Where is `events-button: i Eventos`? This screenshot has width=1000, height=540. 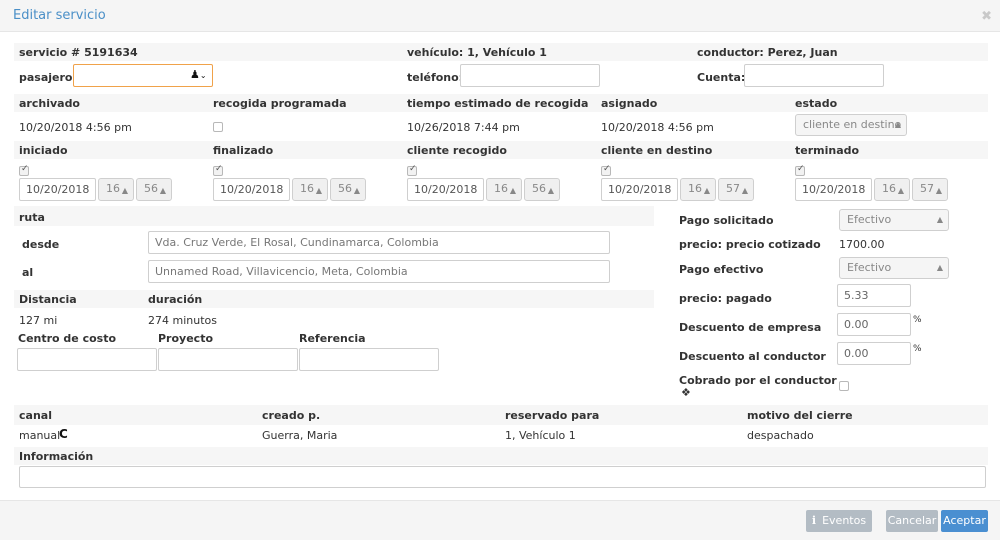
events-button: i Eventos is located at coordinates (839, 521).